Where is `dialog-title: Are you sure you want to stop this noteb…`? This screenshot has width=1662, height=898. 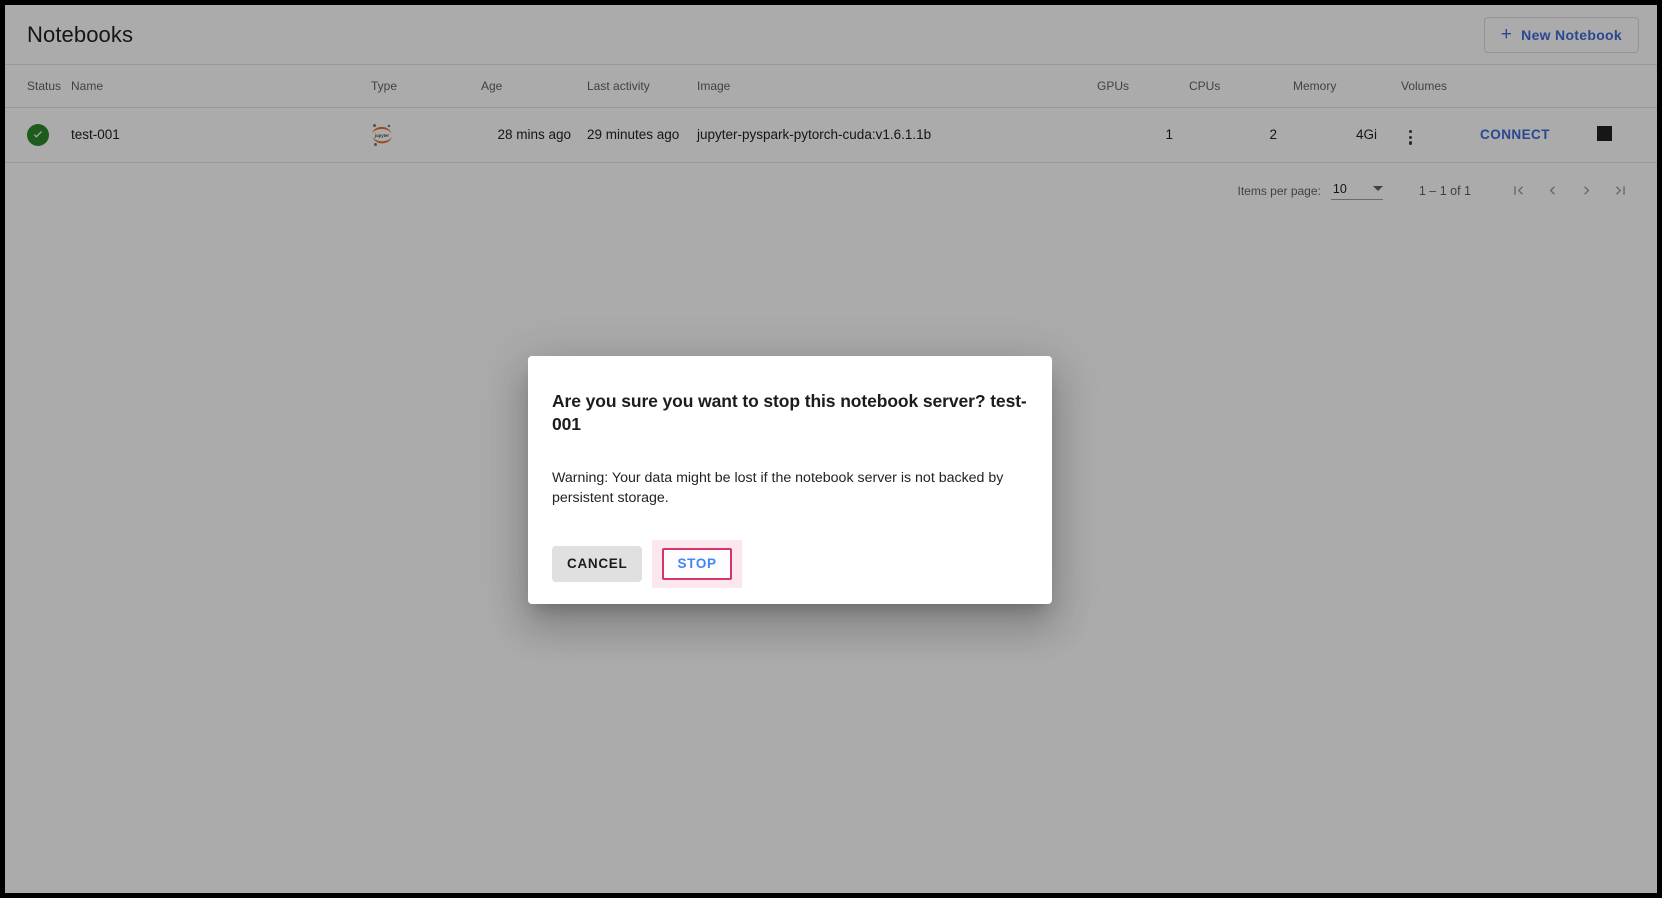
dialog-title: Are you sure you want to stop this noteb… is located at coordinates (789, 412).